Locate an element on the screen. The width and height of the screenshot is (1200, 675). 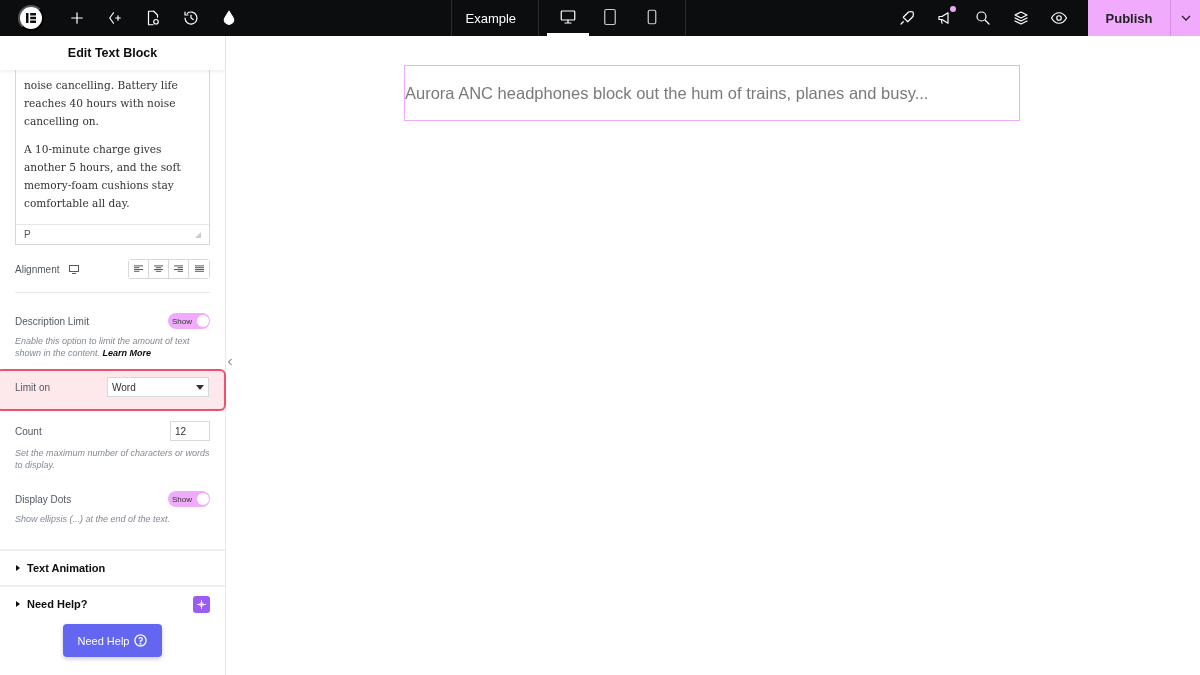
control-label: Limit on is located at coordinates (32, 387).